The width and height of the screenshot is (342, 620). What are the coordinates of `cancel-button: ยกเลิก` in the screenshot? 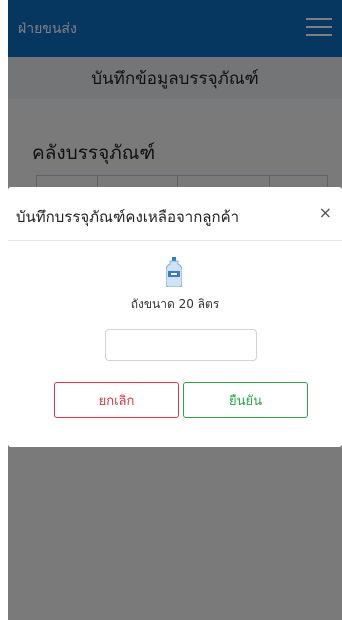 It's located at (116, 400).